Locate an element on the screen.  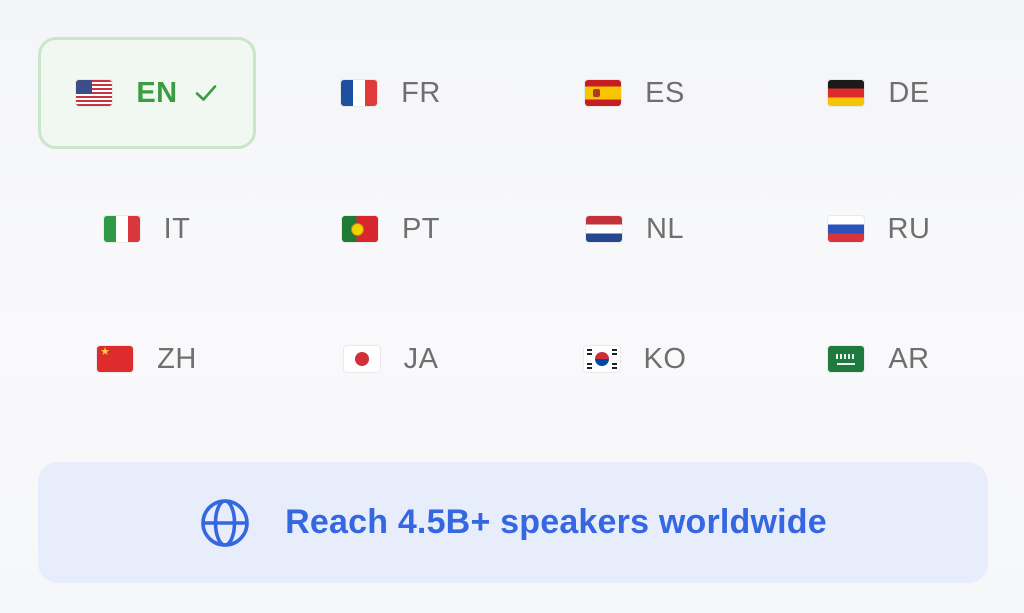
us-flag-icon is located at coordinates (94, 93).